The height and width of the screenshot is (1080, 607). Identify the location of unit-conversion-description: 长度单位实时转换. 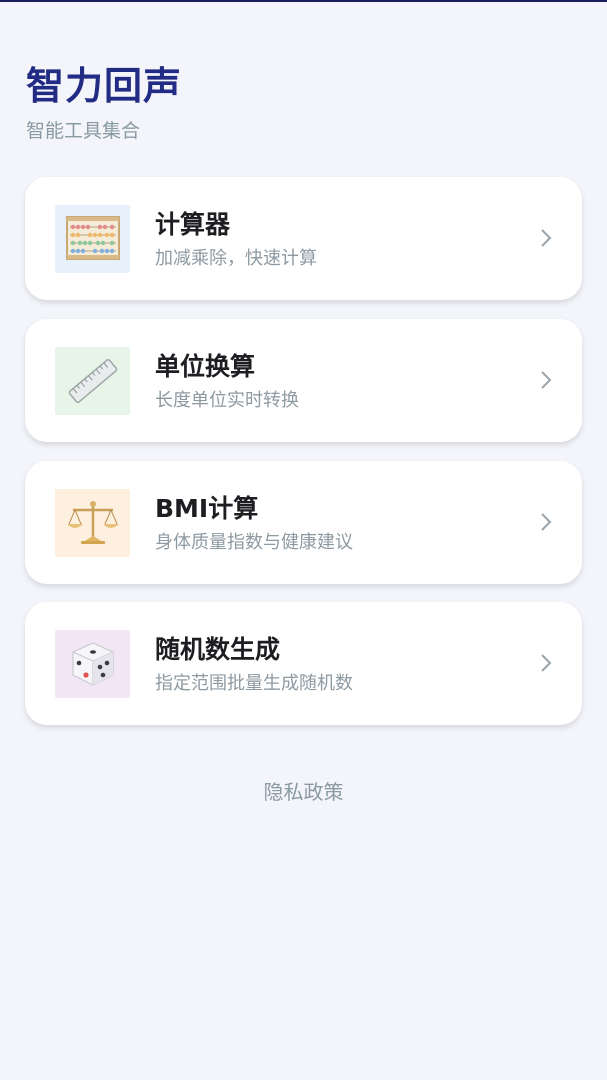
(227, 400).